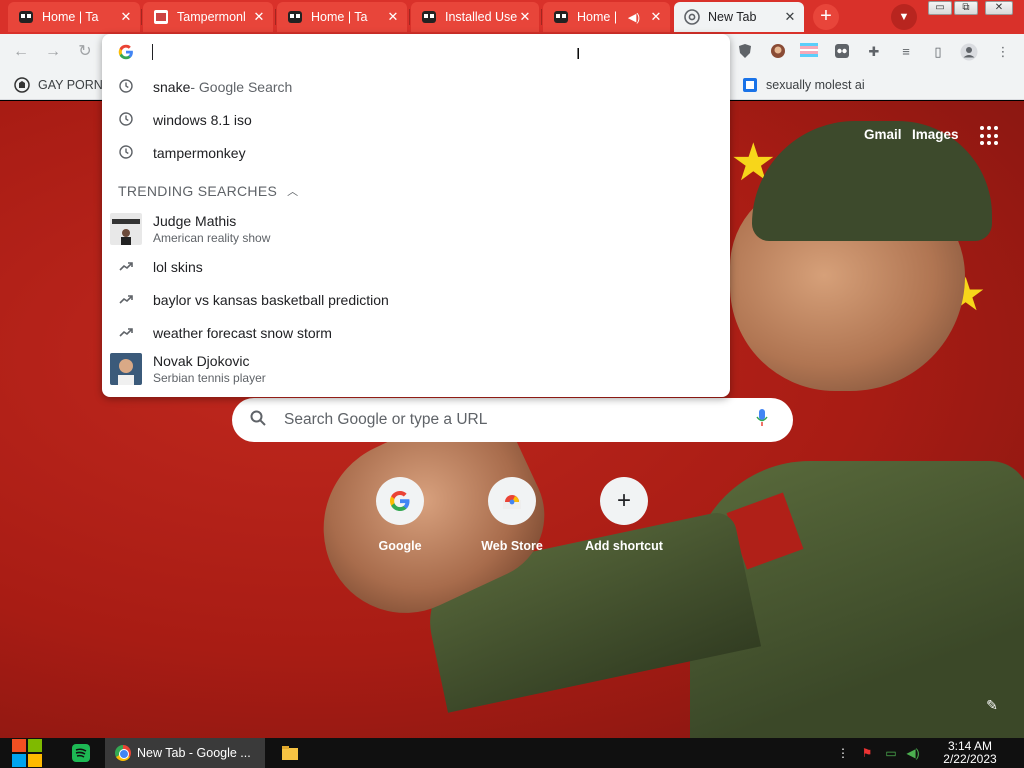 The image size is (1024, 768). Describe the element at coordinates (208, 191) in the screenshot. I see `trending-searches-header: TRENDING SEARCHES ︿` at that location.